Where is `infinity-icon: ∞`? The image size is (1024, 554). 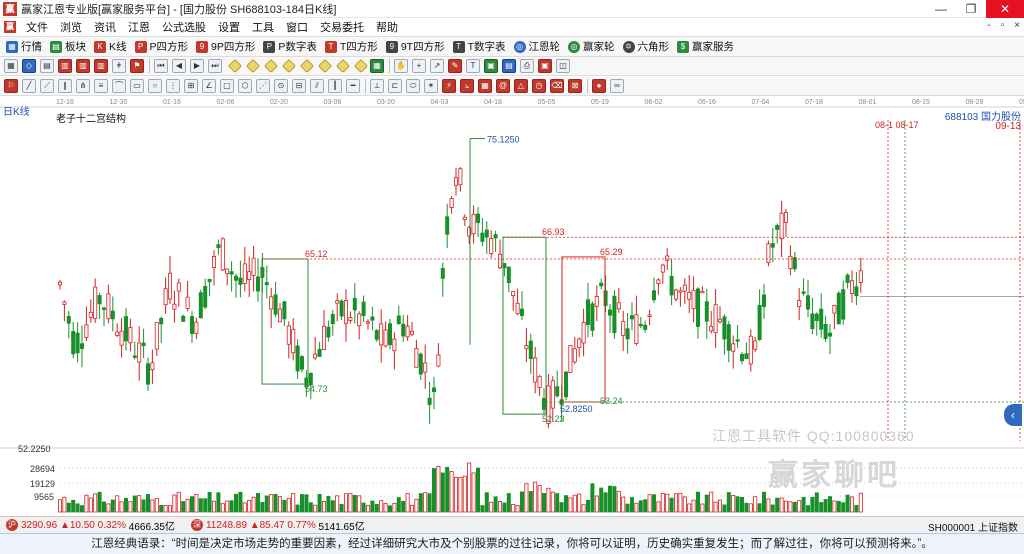 infinity-icon: ∞ is located at coordinates (617, 86).